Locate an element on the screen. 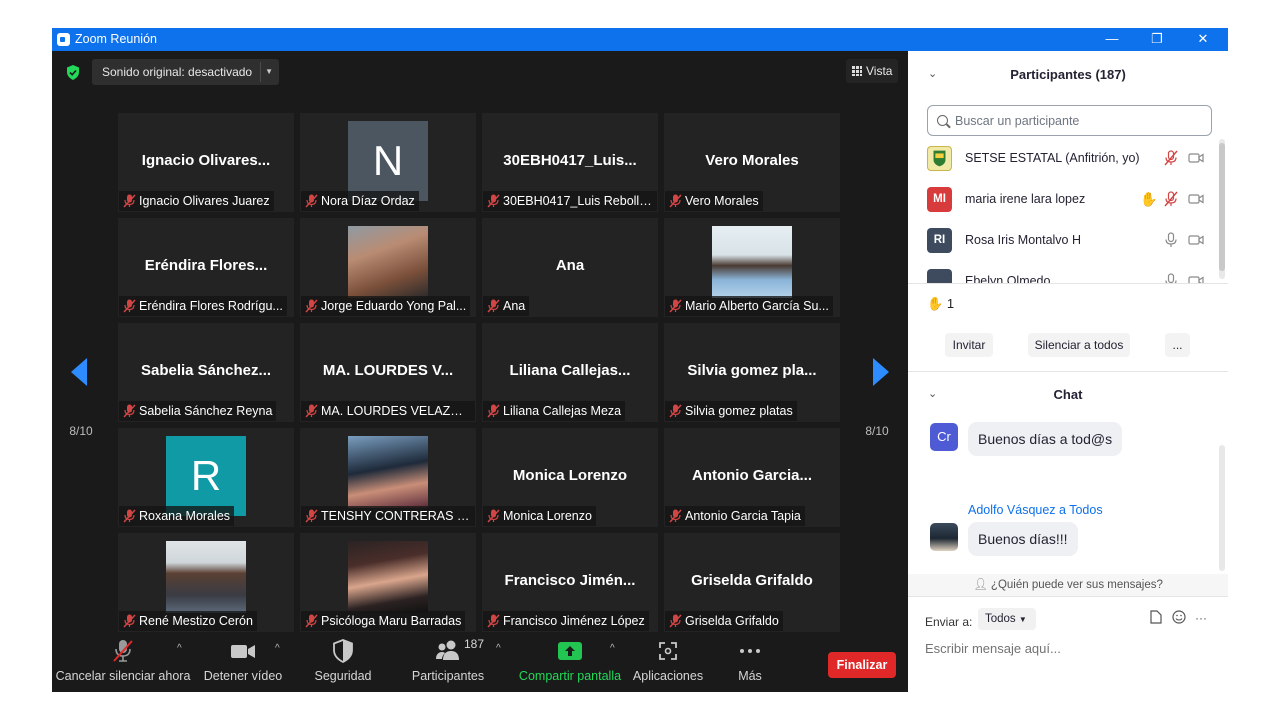 The image size is (1280, 720). tile-name-text: Francisco Jiménez López is located at coordinates (574, 621).